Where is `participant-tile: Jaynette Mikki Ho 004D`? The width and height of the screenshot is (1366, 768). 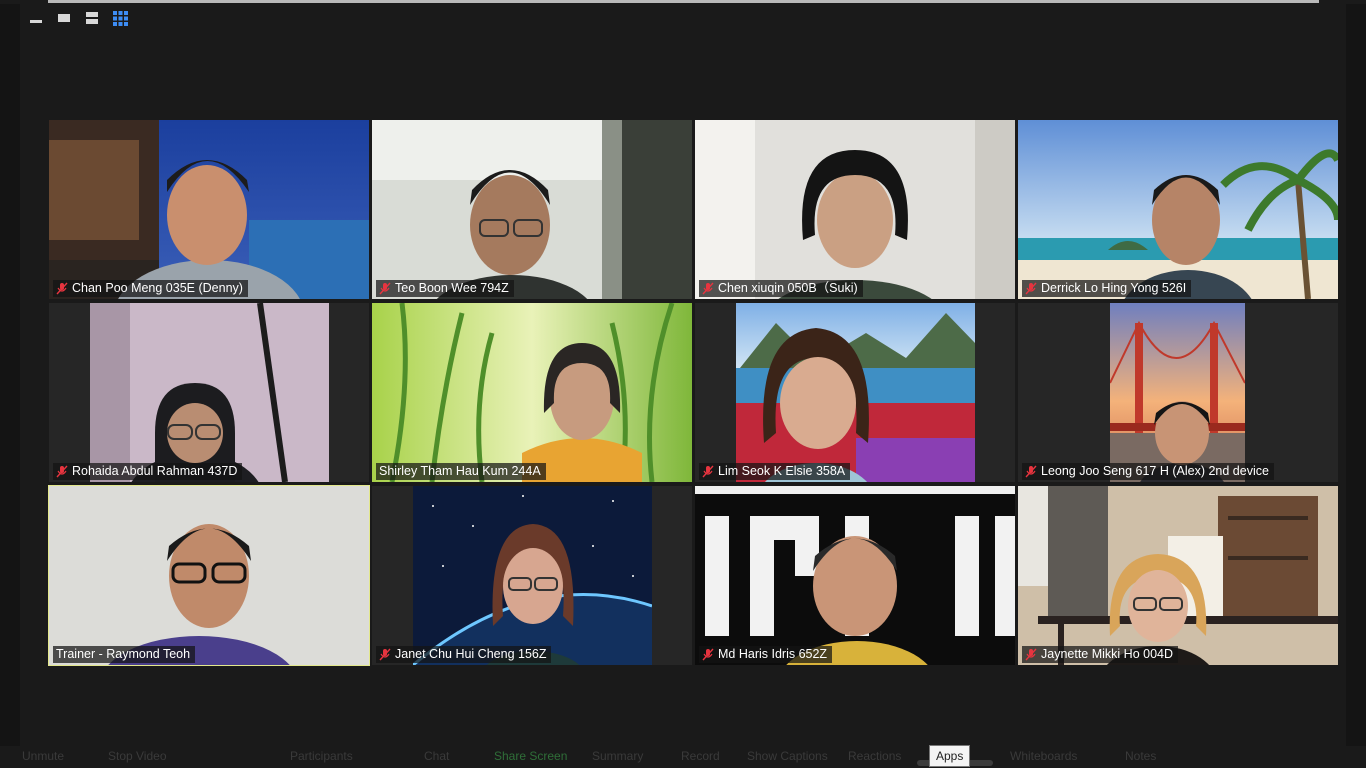
participant-tile: Jaynette Mikki Ho 004D is located at coordinates (1178, 575).